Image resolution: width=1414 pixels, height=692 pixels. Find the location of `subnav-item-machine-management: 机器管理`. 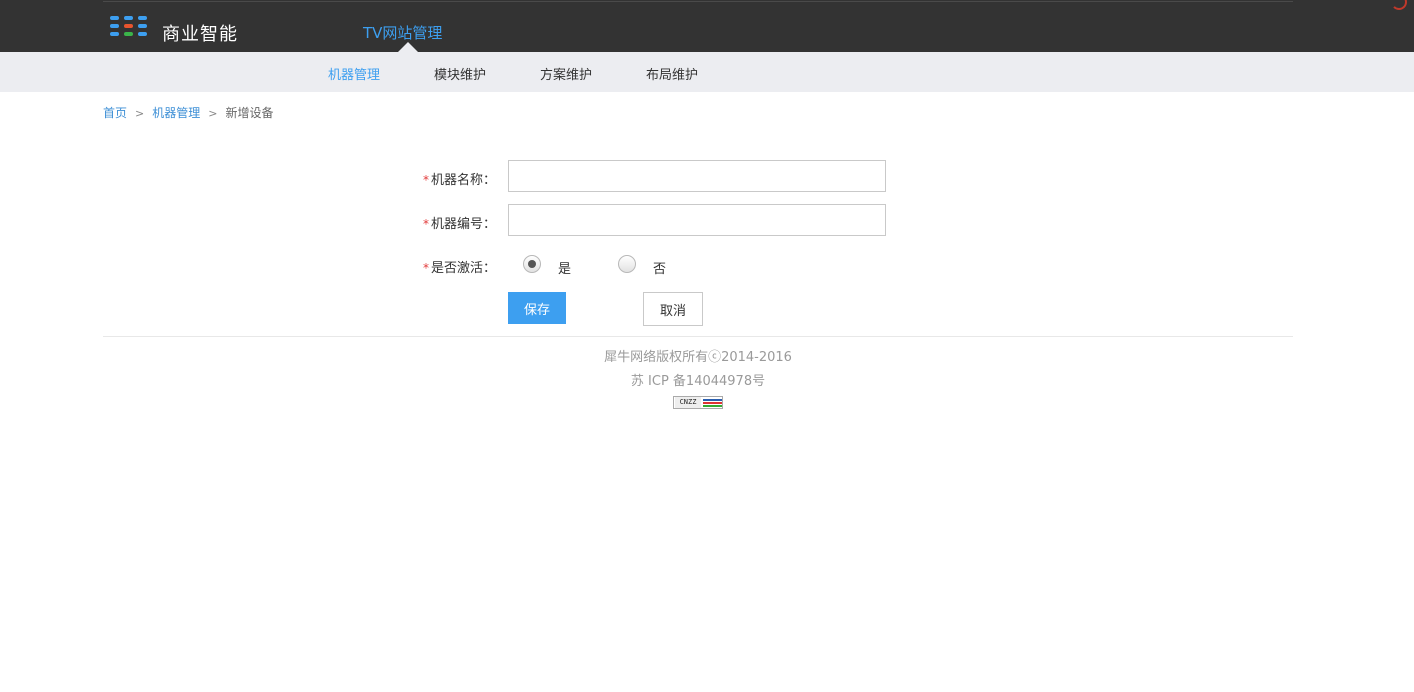

subnav-item-machine-management: 机器管理 is located at coordinates (354, 73).